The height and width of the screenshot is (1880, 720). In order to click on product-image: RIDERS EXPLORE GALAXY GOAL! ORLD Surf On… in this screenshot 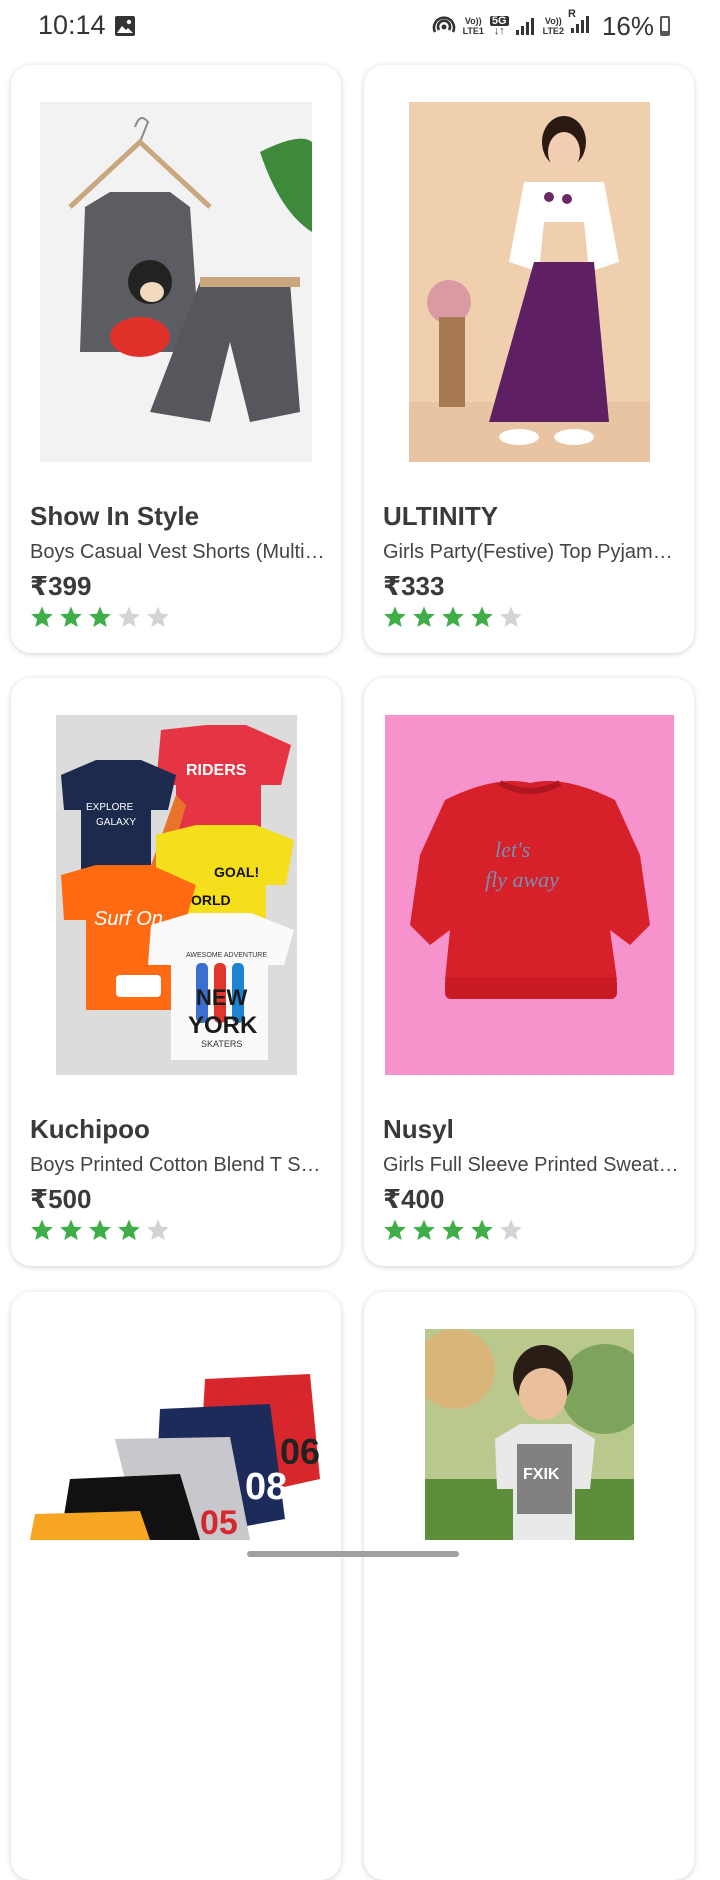, I will do `click(176, 895)`.